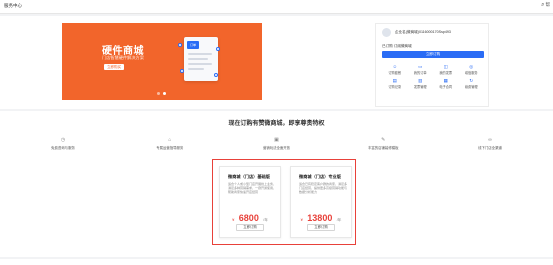 The height and width of the screenshot is (265, 553). I want to click on top-bar: 服务中心 ⌕ 帮, so click(276, 7).